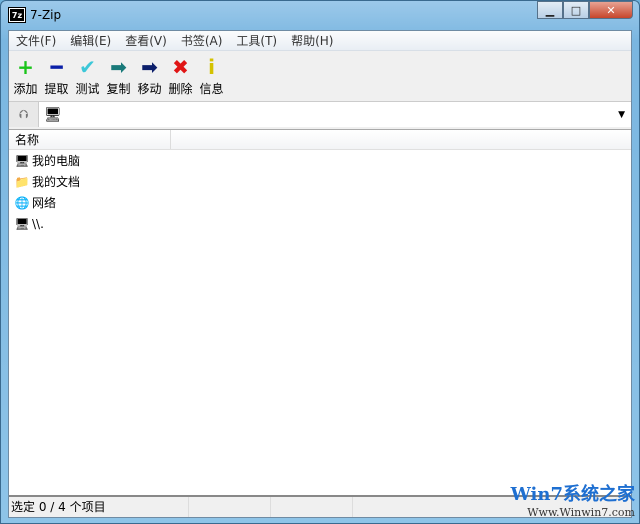 This screenshot has width=640, height=524. What do you see at coordinates (180, 89) in the screenshot?
I see `delete-label: 删除` at bounding box center [180, 89].